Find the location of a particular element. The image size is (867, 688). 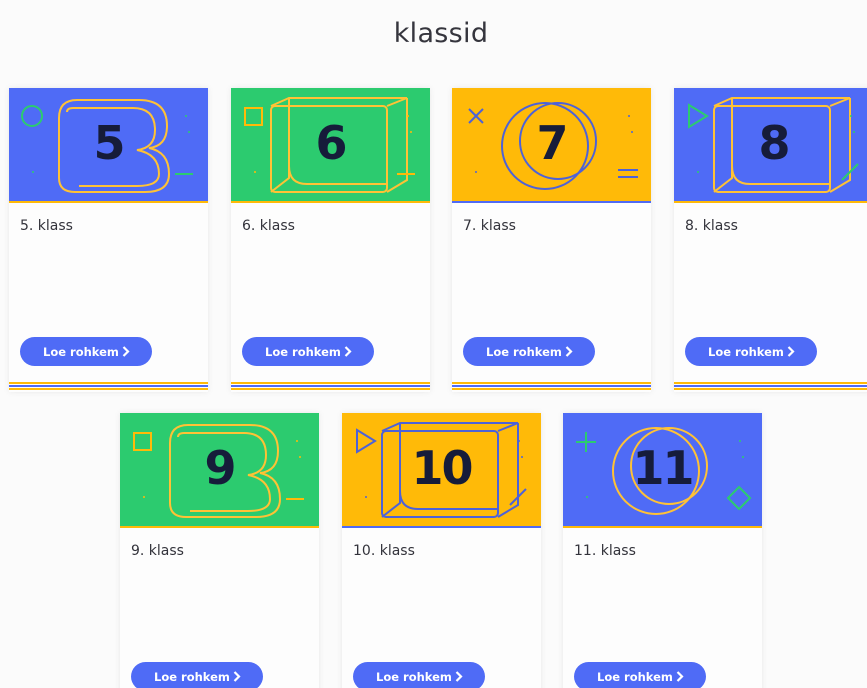

grade-number: 5 is located at coordinates (109, 143).